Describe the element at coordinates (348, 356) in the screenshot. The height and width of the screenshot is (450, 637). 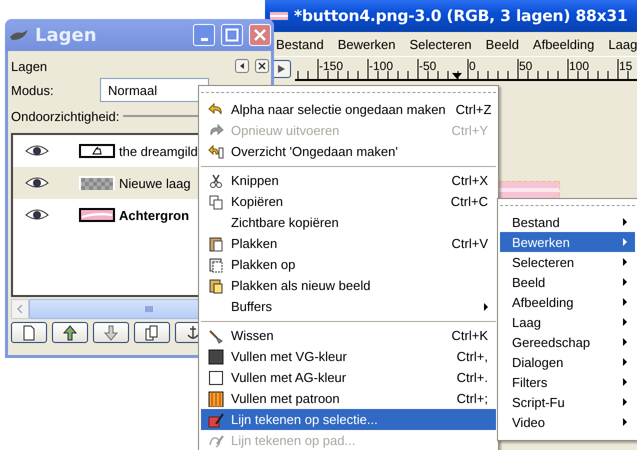
I see `menu-item: Vullen met VG-kleur Ctrl+,` at that location.